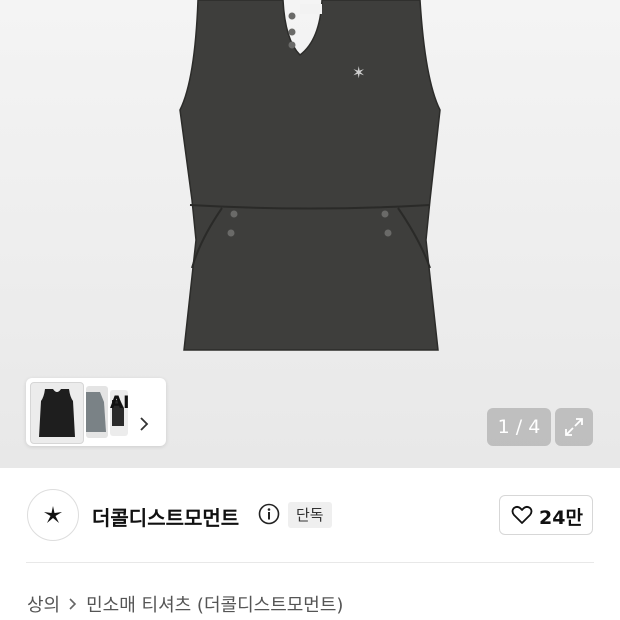 This screenshot has height=620, width=620. I want to click on expand-arrows-icon, so click(574, 427).